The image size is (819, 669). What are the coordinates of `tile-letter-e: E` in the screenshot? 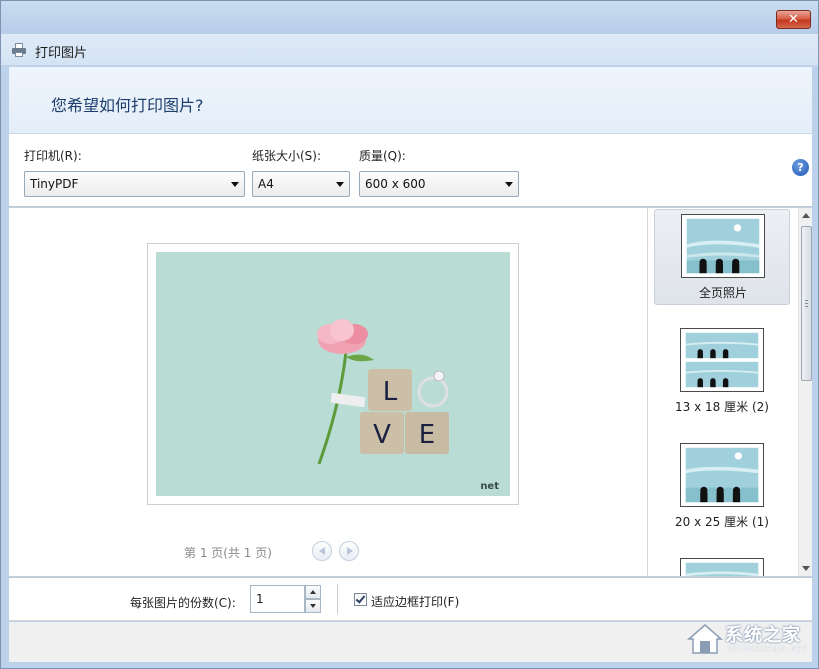 It's located at (427, 435).